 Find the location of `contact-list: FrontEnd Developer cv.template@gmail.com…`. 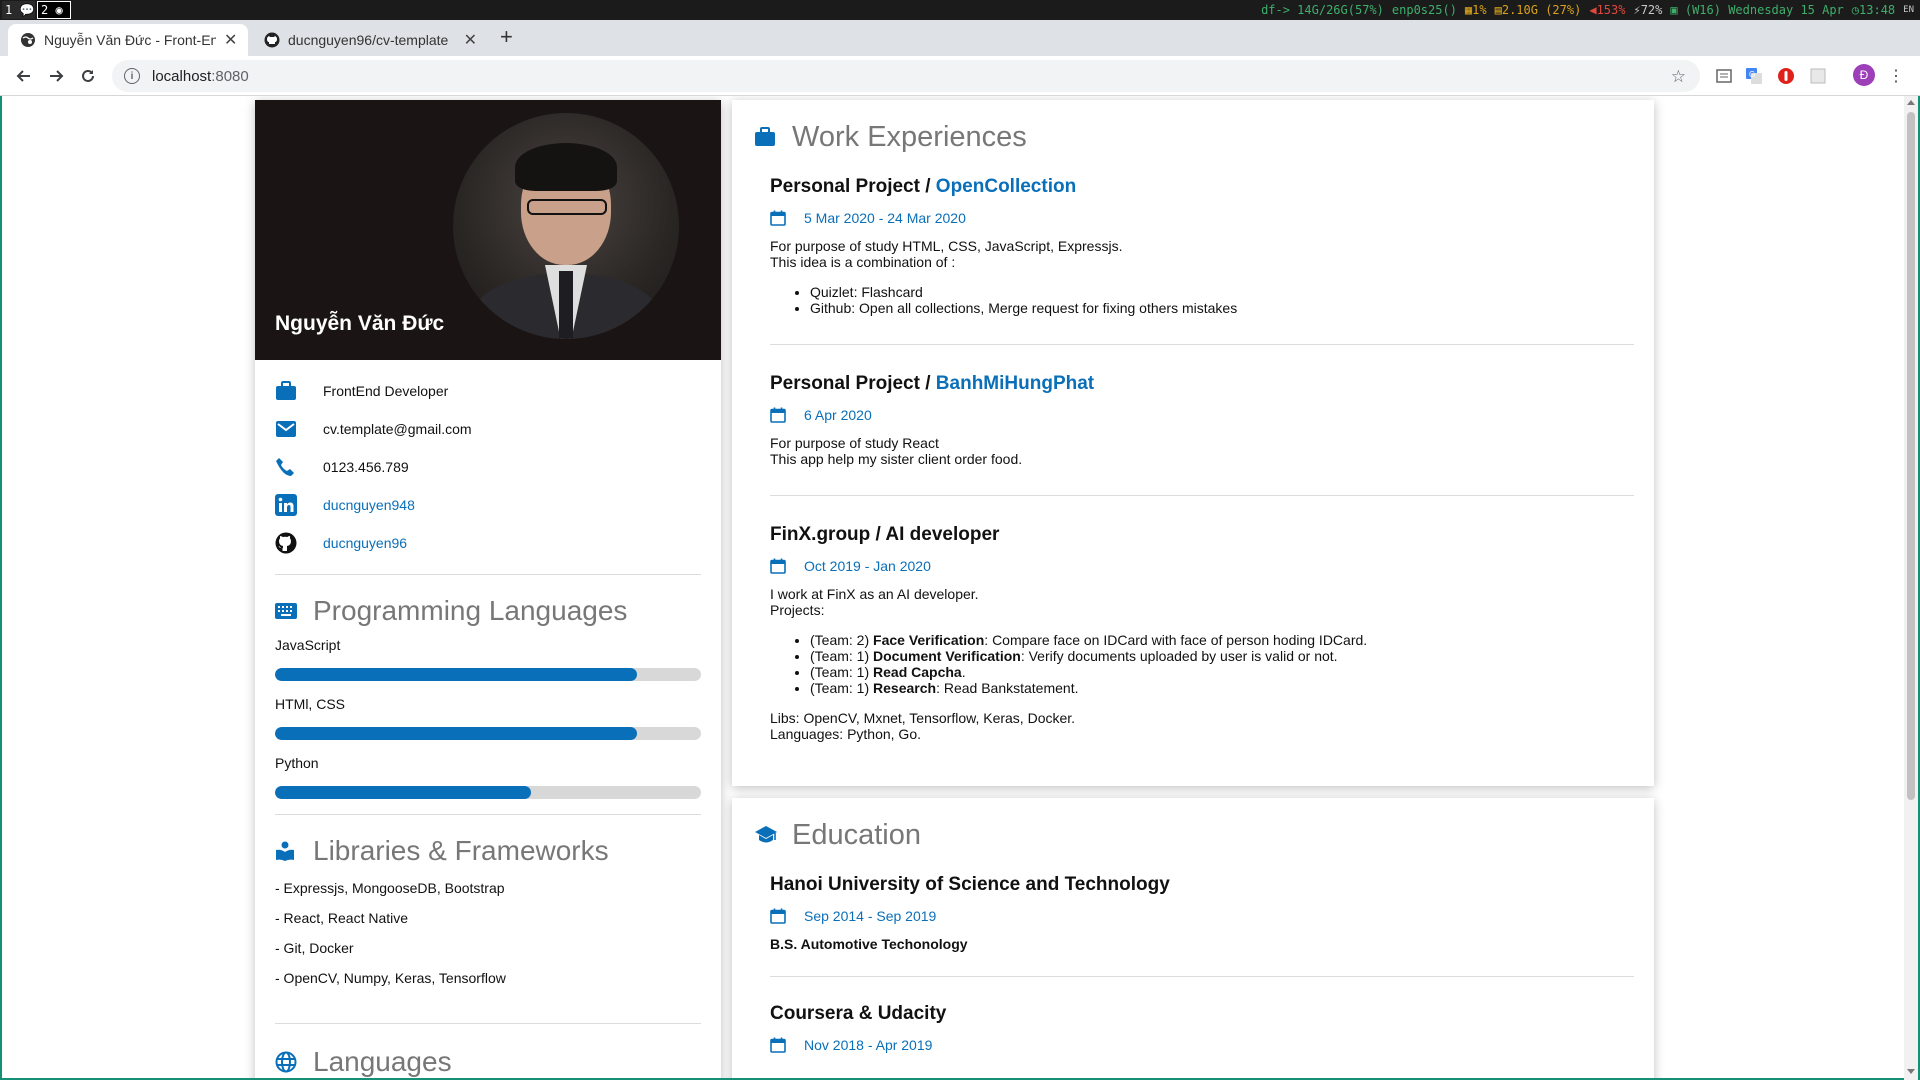

contact-list: FrontEnd Developer cv.template@gmail.com… is located at coordinates (488, 461).